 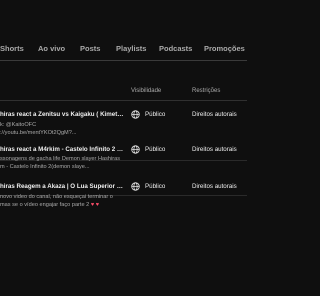 What do you see at coordinates (146, 91) in the screenshot?
I see `column-header-visibility: Visibilidade` at bounding box center [146, 91].